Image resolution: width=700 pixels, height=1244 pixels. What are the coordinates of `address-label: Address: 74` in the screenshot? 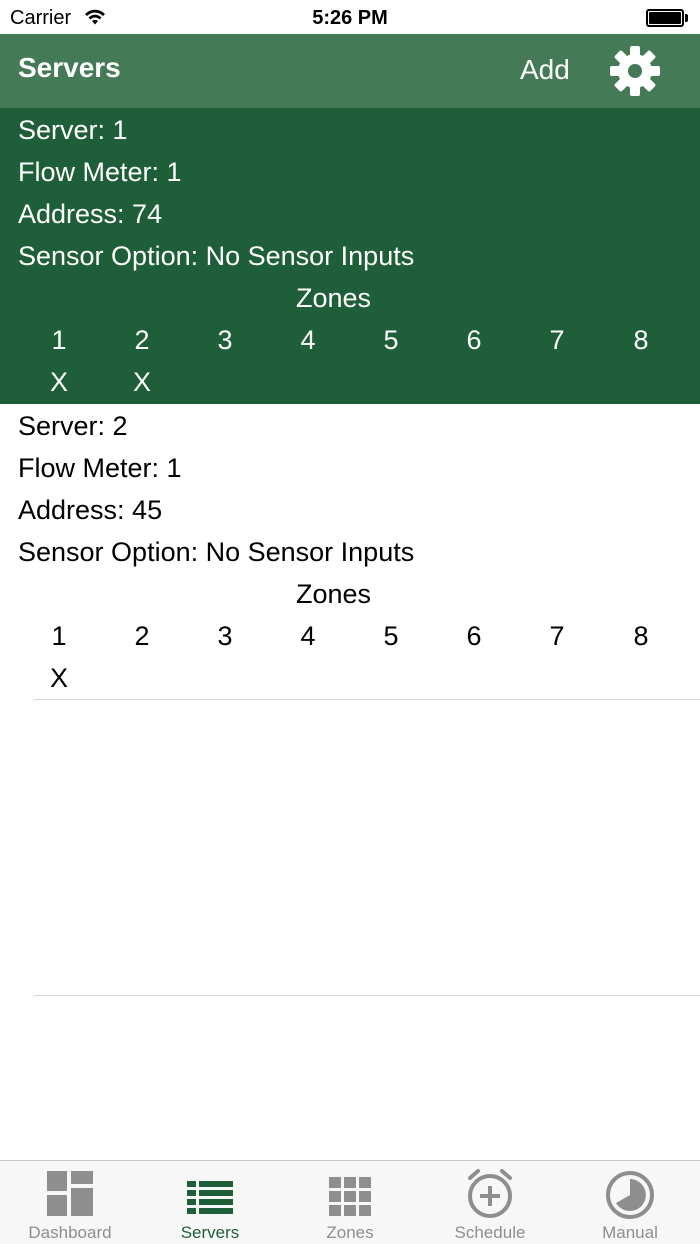 It's located at (90, 214).